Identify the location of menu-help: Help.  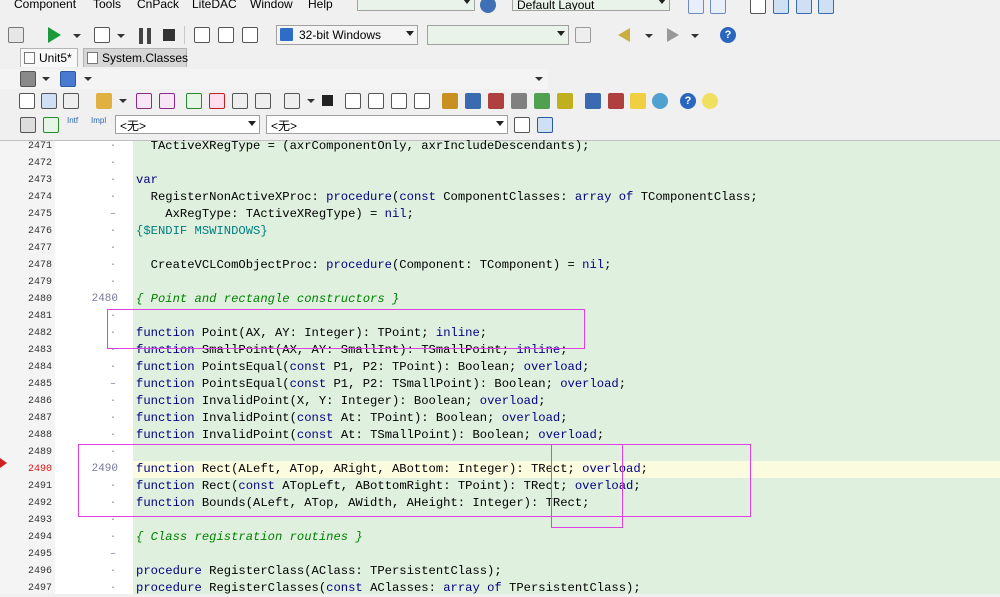
(320, 5).